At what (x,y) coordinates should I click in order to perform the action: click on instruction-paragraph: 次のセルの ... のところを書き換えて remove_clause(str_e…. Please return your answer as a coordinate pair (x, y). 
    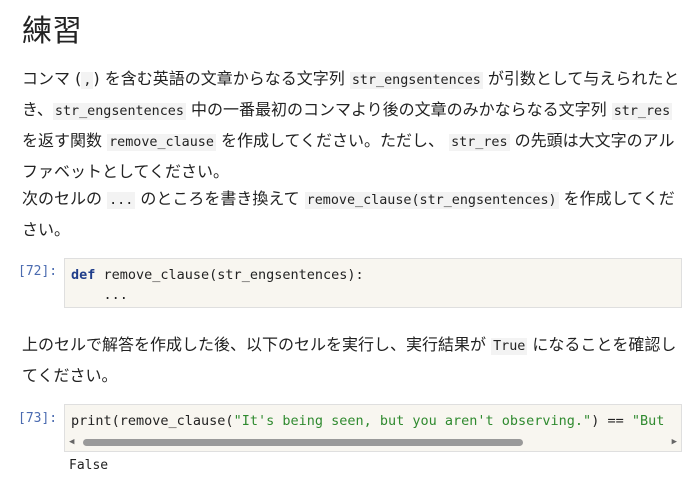
    Looking at the image, I should click on (348, 214).